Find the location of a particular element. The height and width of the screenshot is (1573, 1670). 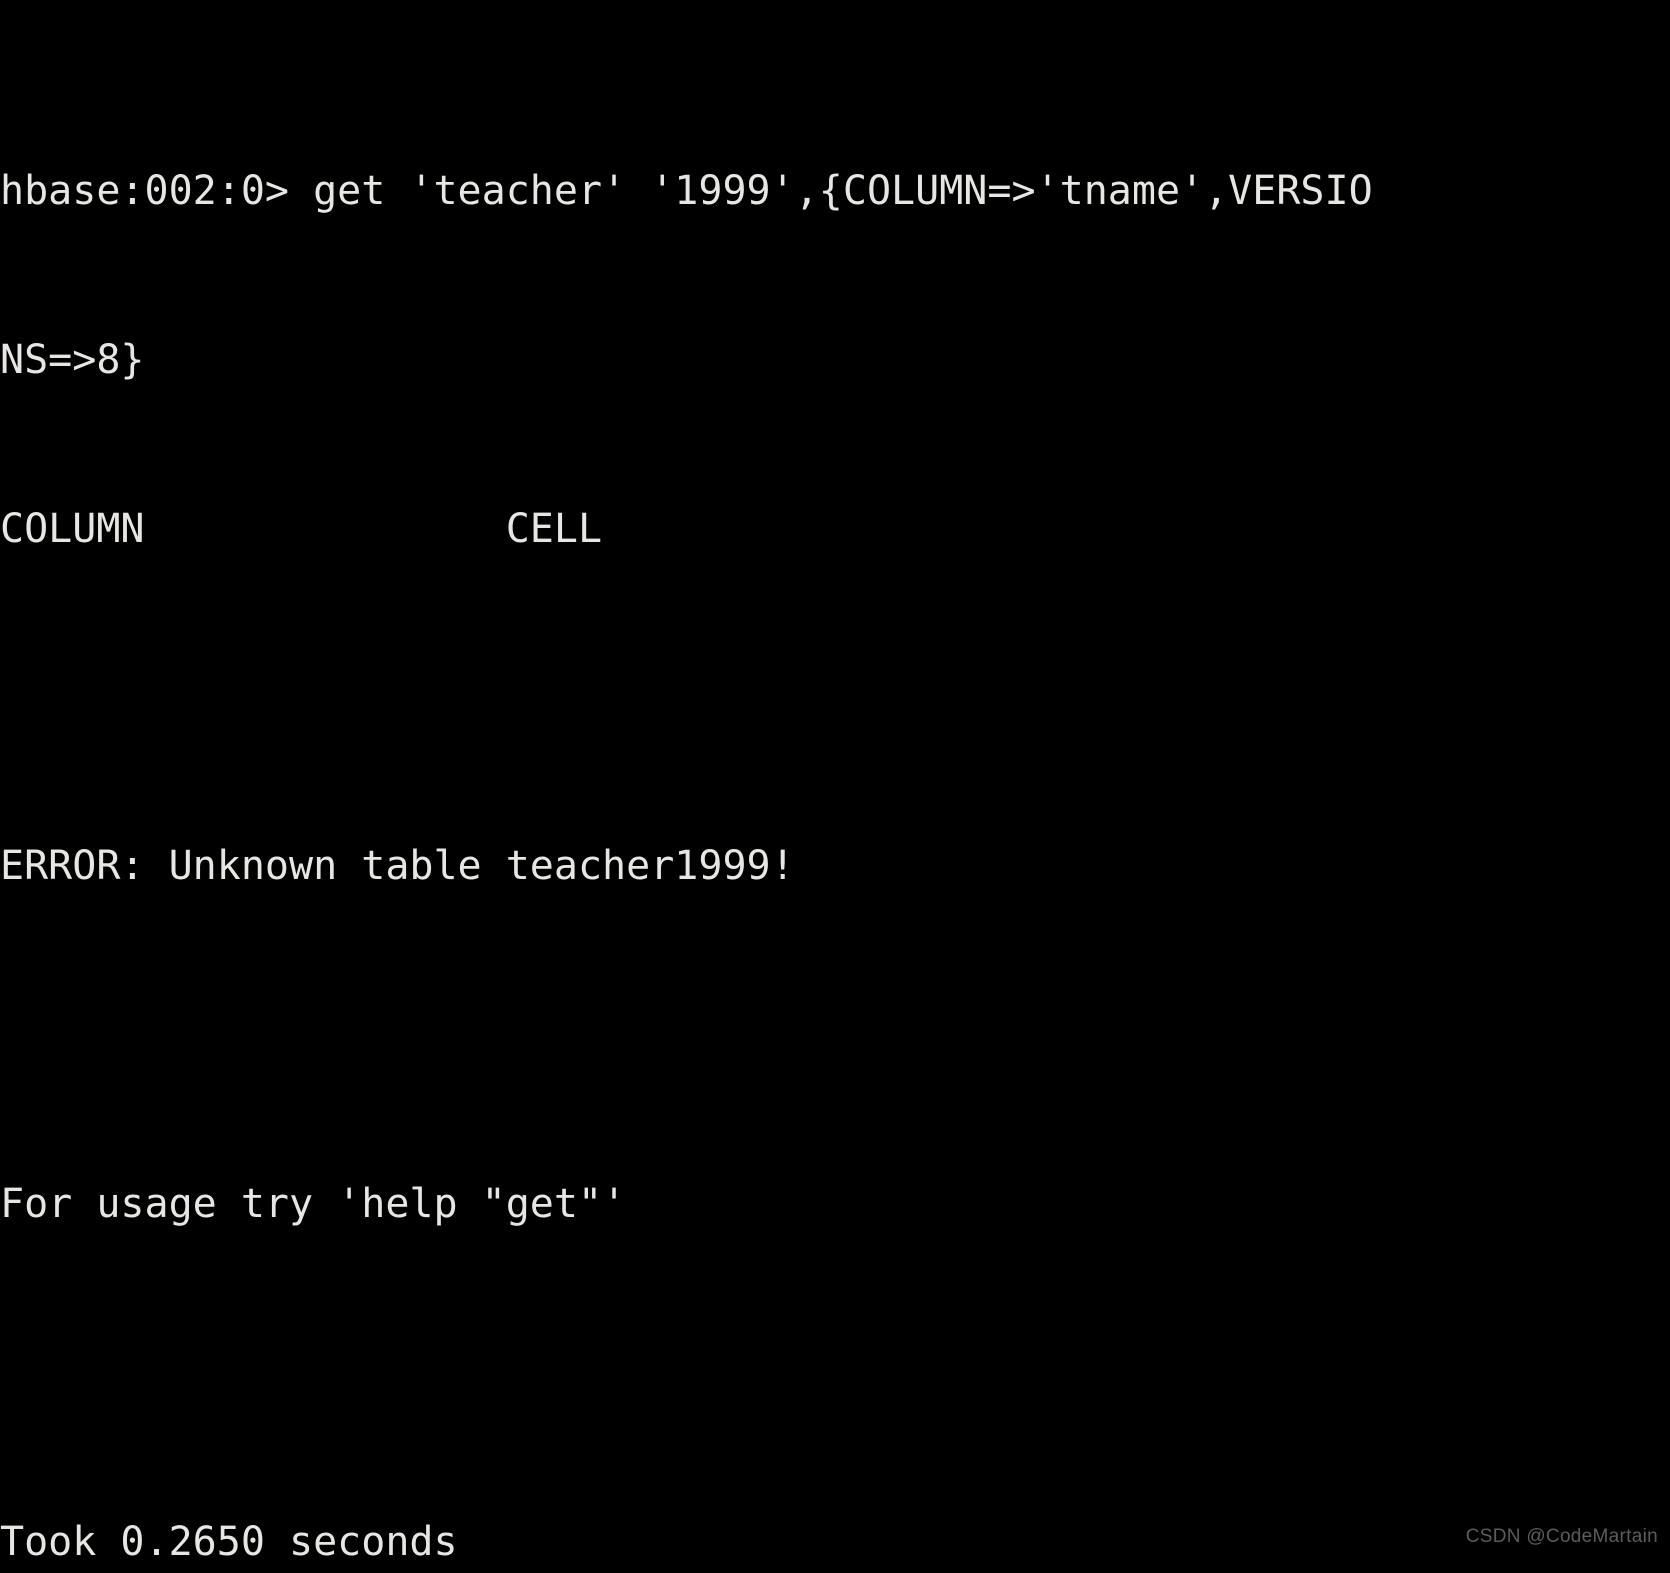

terminal-line-duration: Took 0.2650 seconds is located at coordinates (229, 1542).